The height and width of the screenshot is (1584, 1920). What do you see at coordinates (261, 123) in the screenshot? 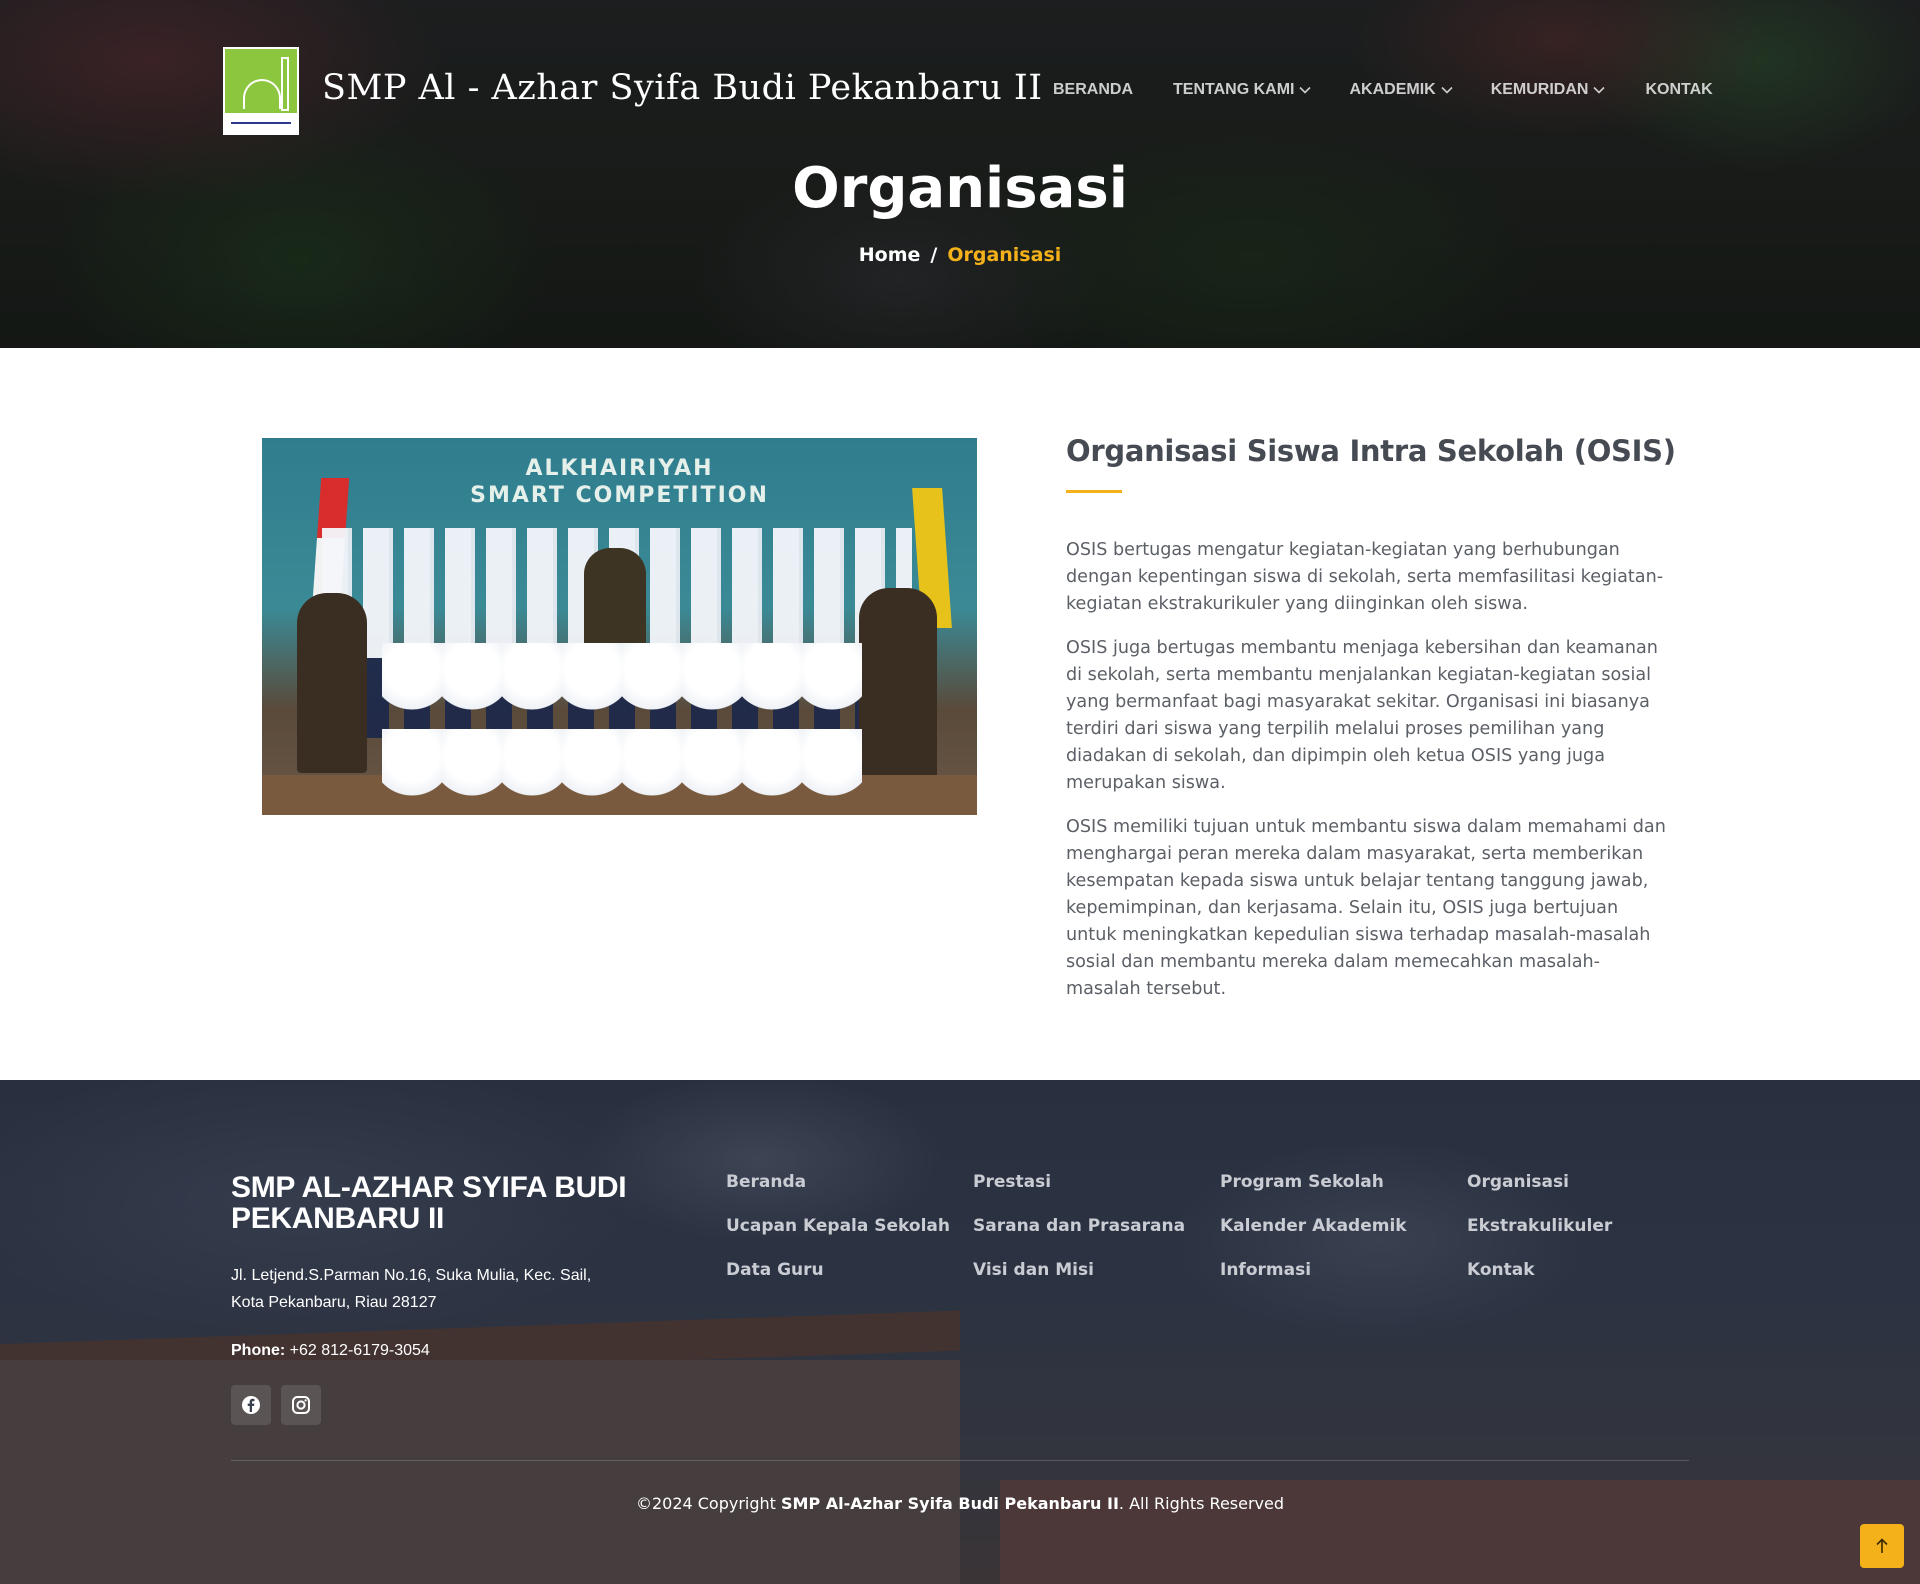
I see `logo-caption-band` at bounding box center [261, 123].